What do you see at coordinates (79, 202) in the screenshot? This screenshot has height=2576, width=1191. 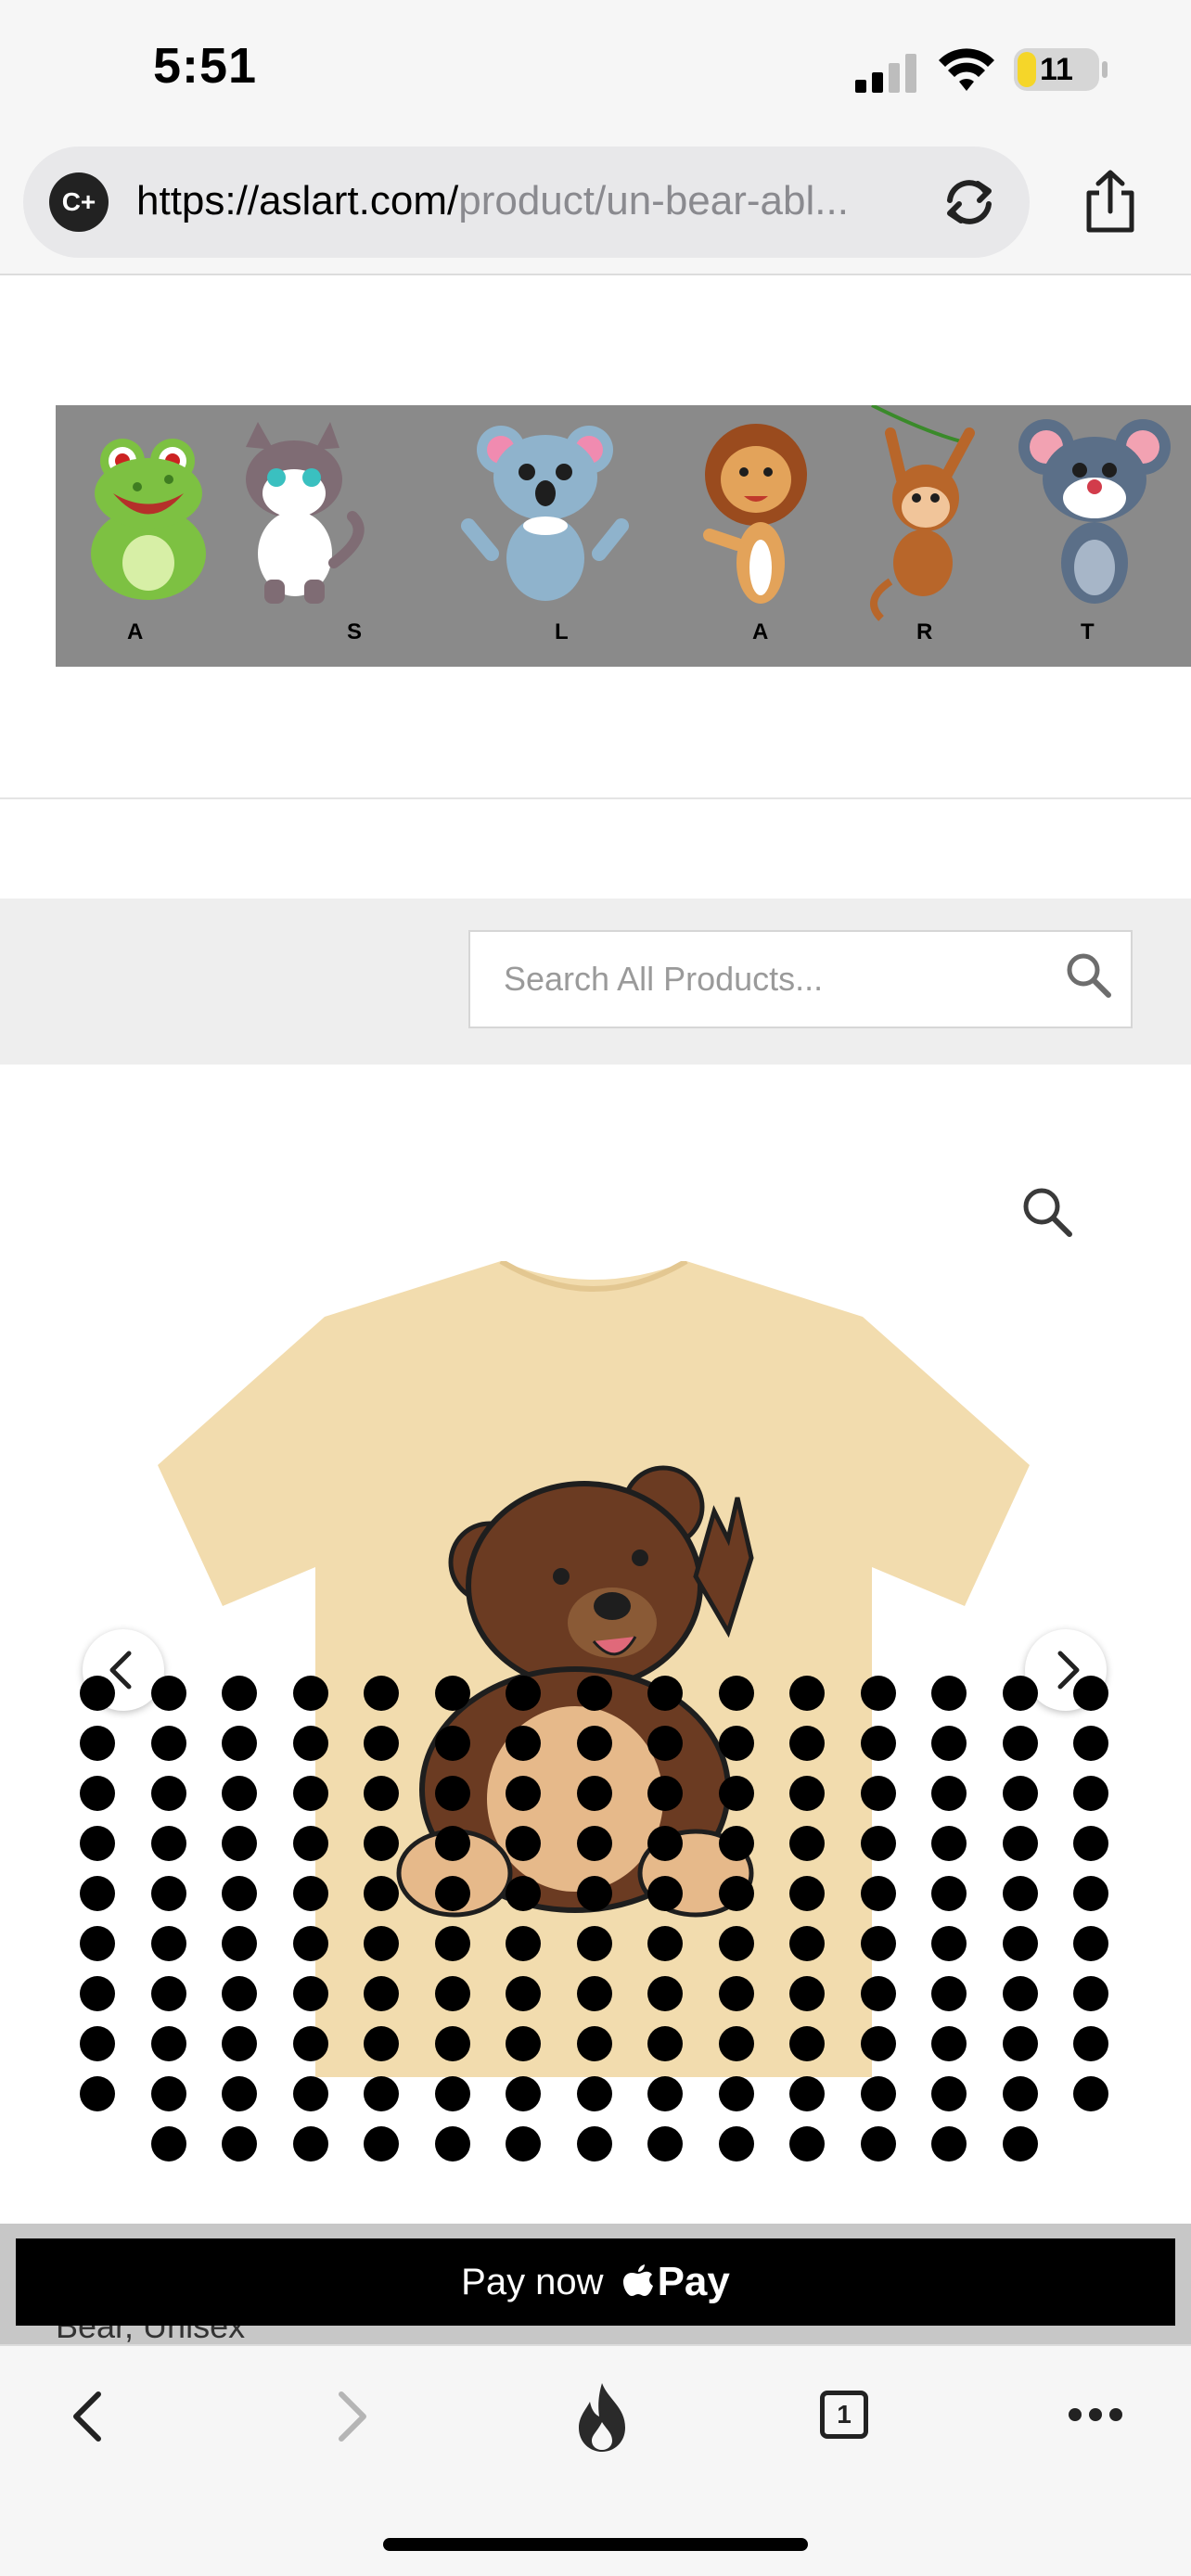 I see `reader-mode-icon: C+` at bounding box center [79, 202].